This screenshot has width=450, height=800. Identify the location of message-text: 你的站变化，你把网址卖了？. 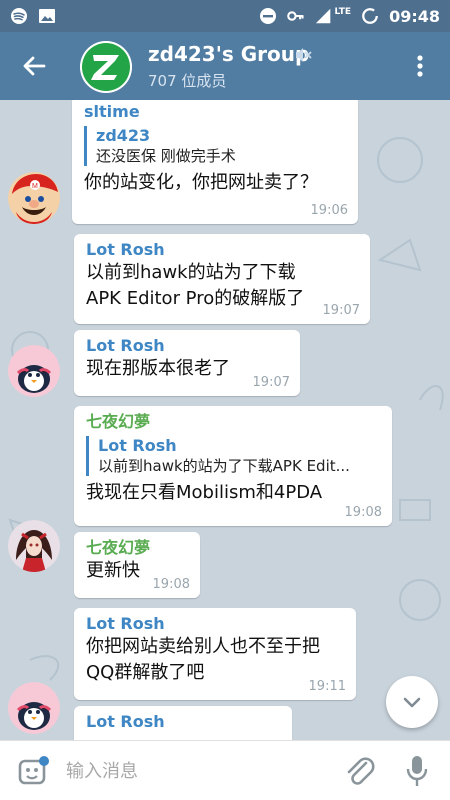
(201, 182).